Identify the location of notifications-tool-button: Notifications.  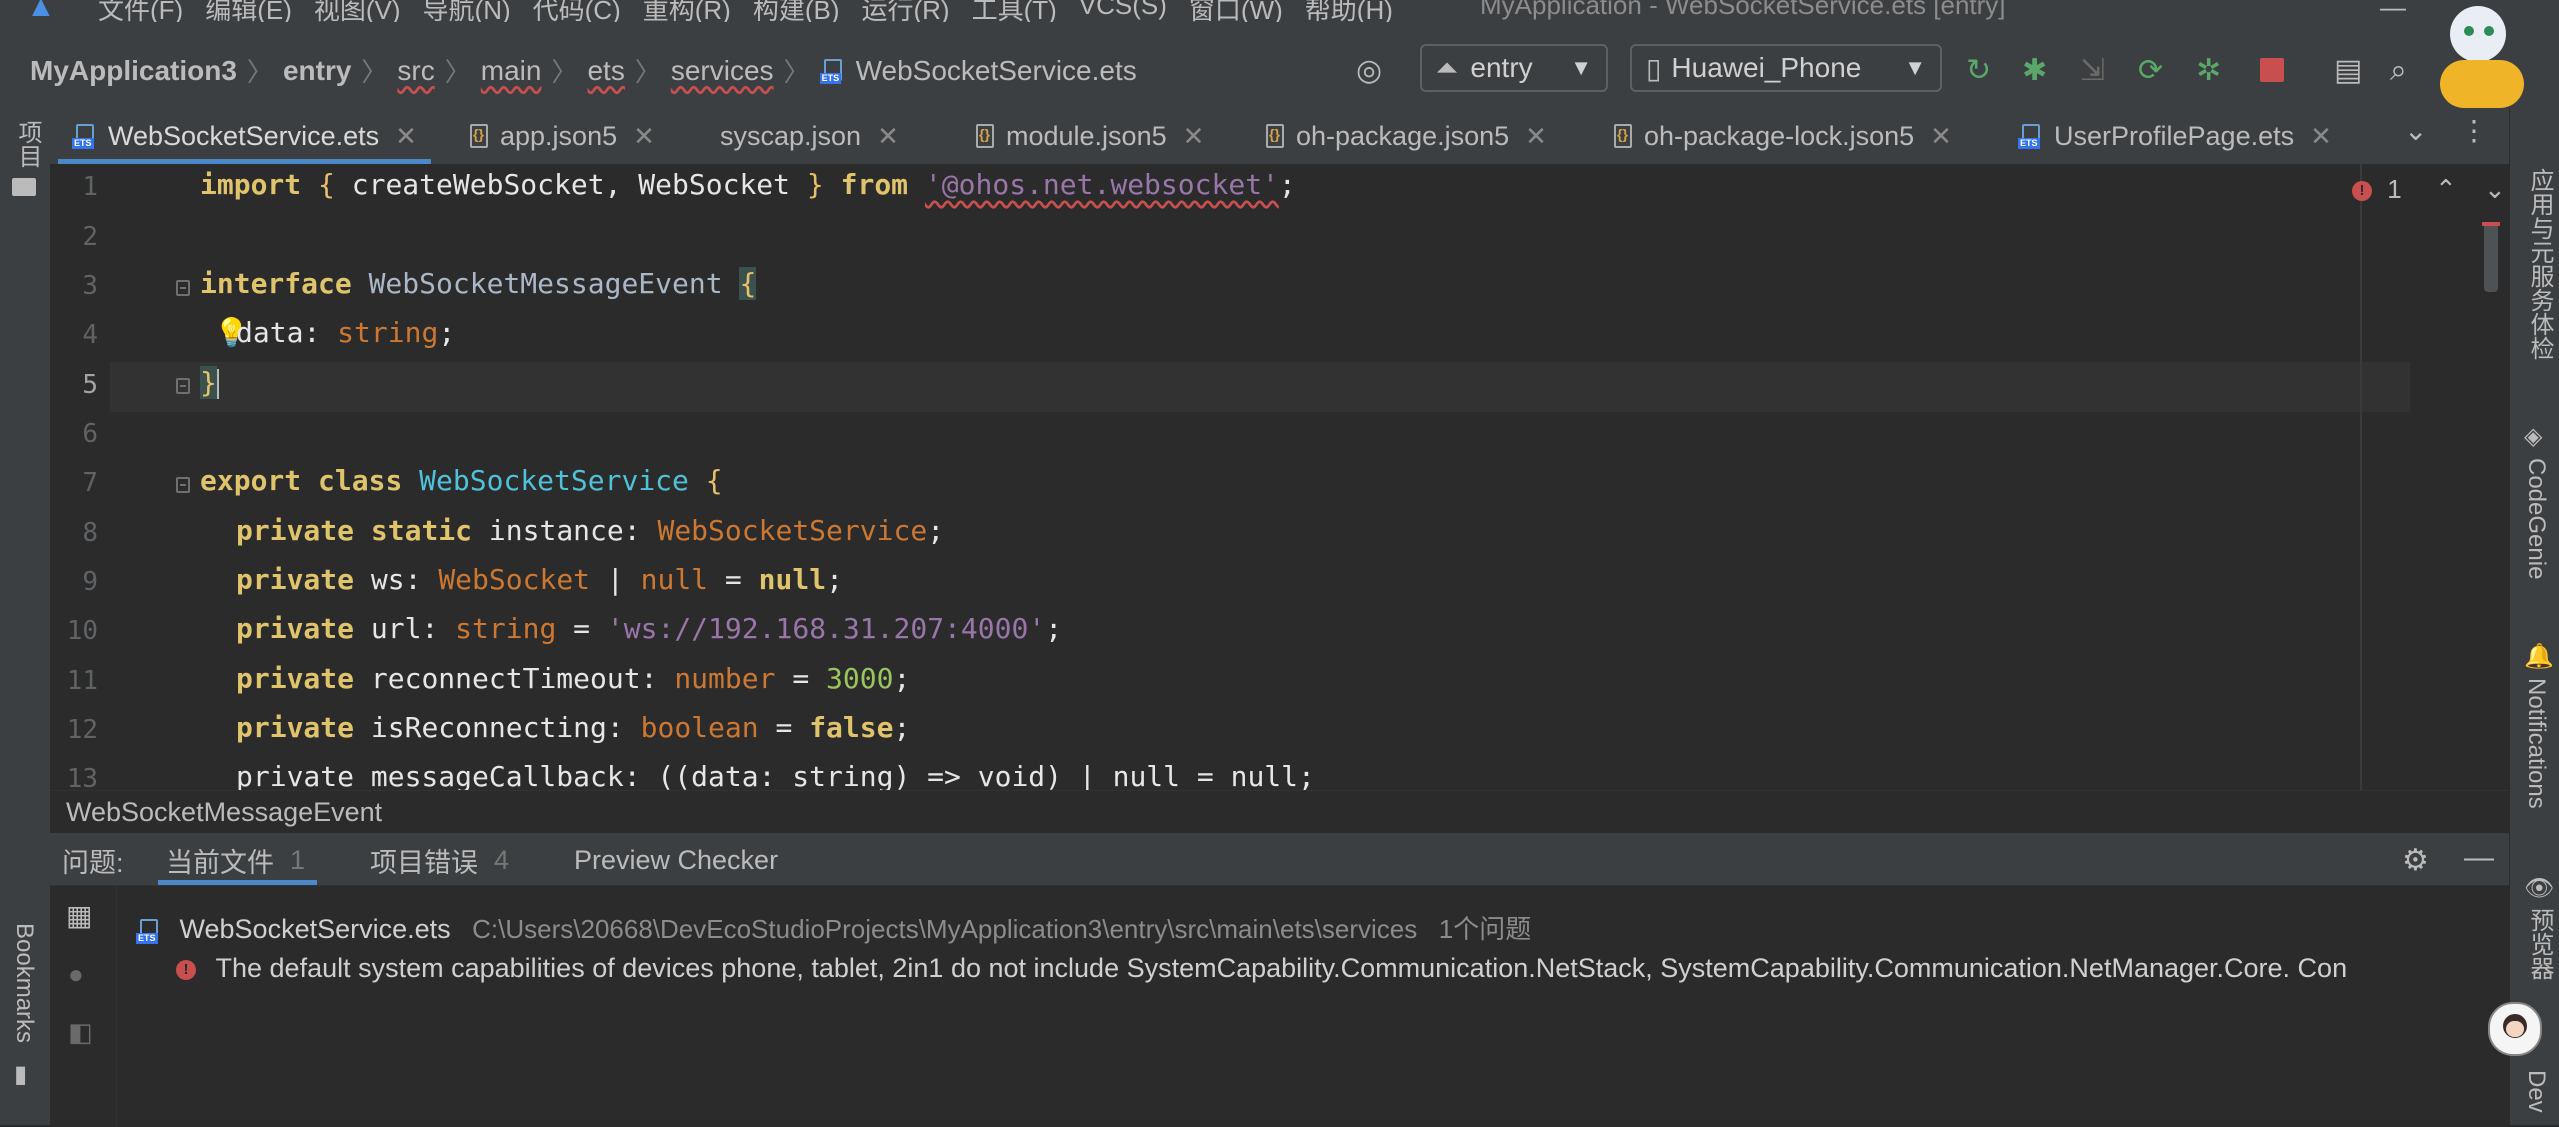
(2536, 743).